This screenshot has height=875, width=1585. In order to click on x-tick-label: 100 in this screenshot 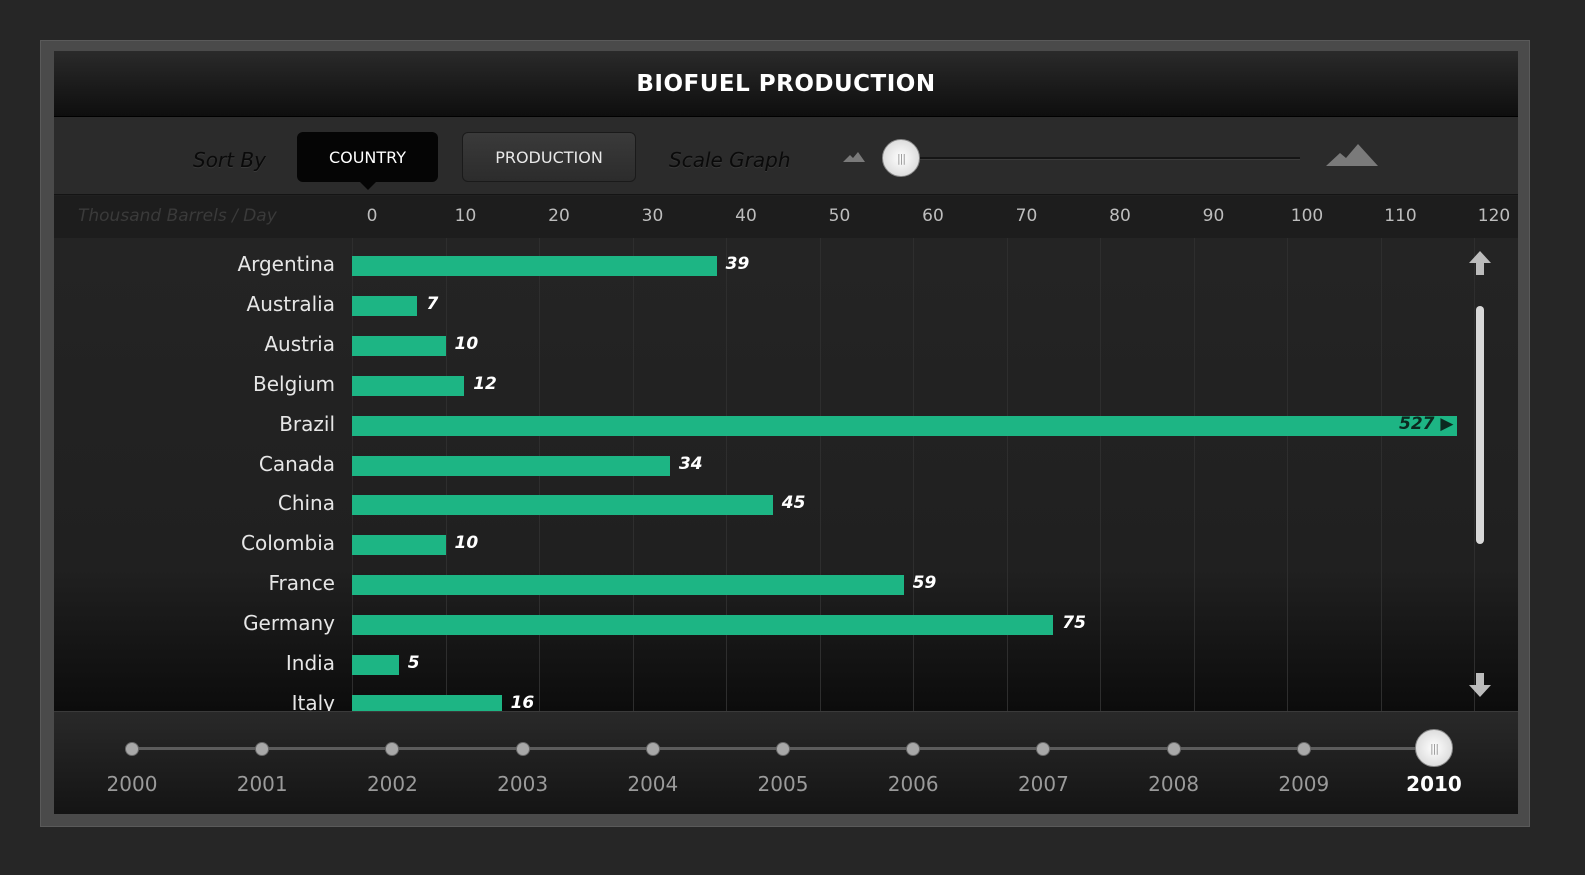, I will do `click(1307, 216)`.